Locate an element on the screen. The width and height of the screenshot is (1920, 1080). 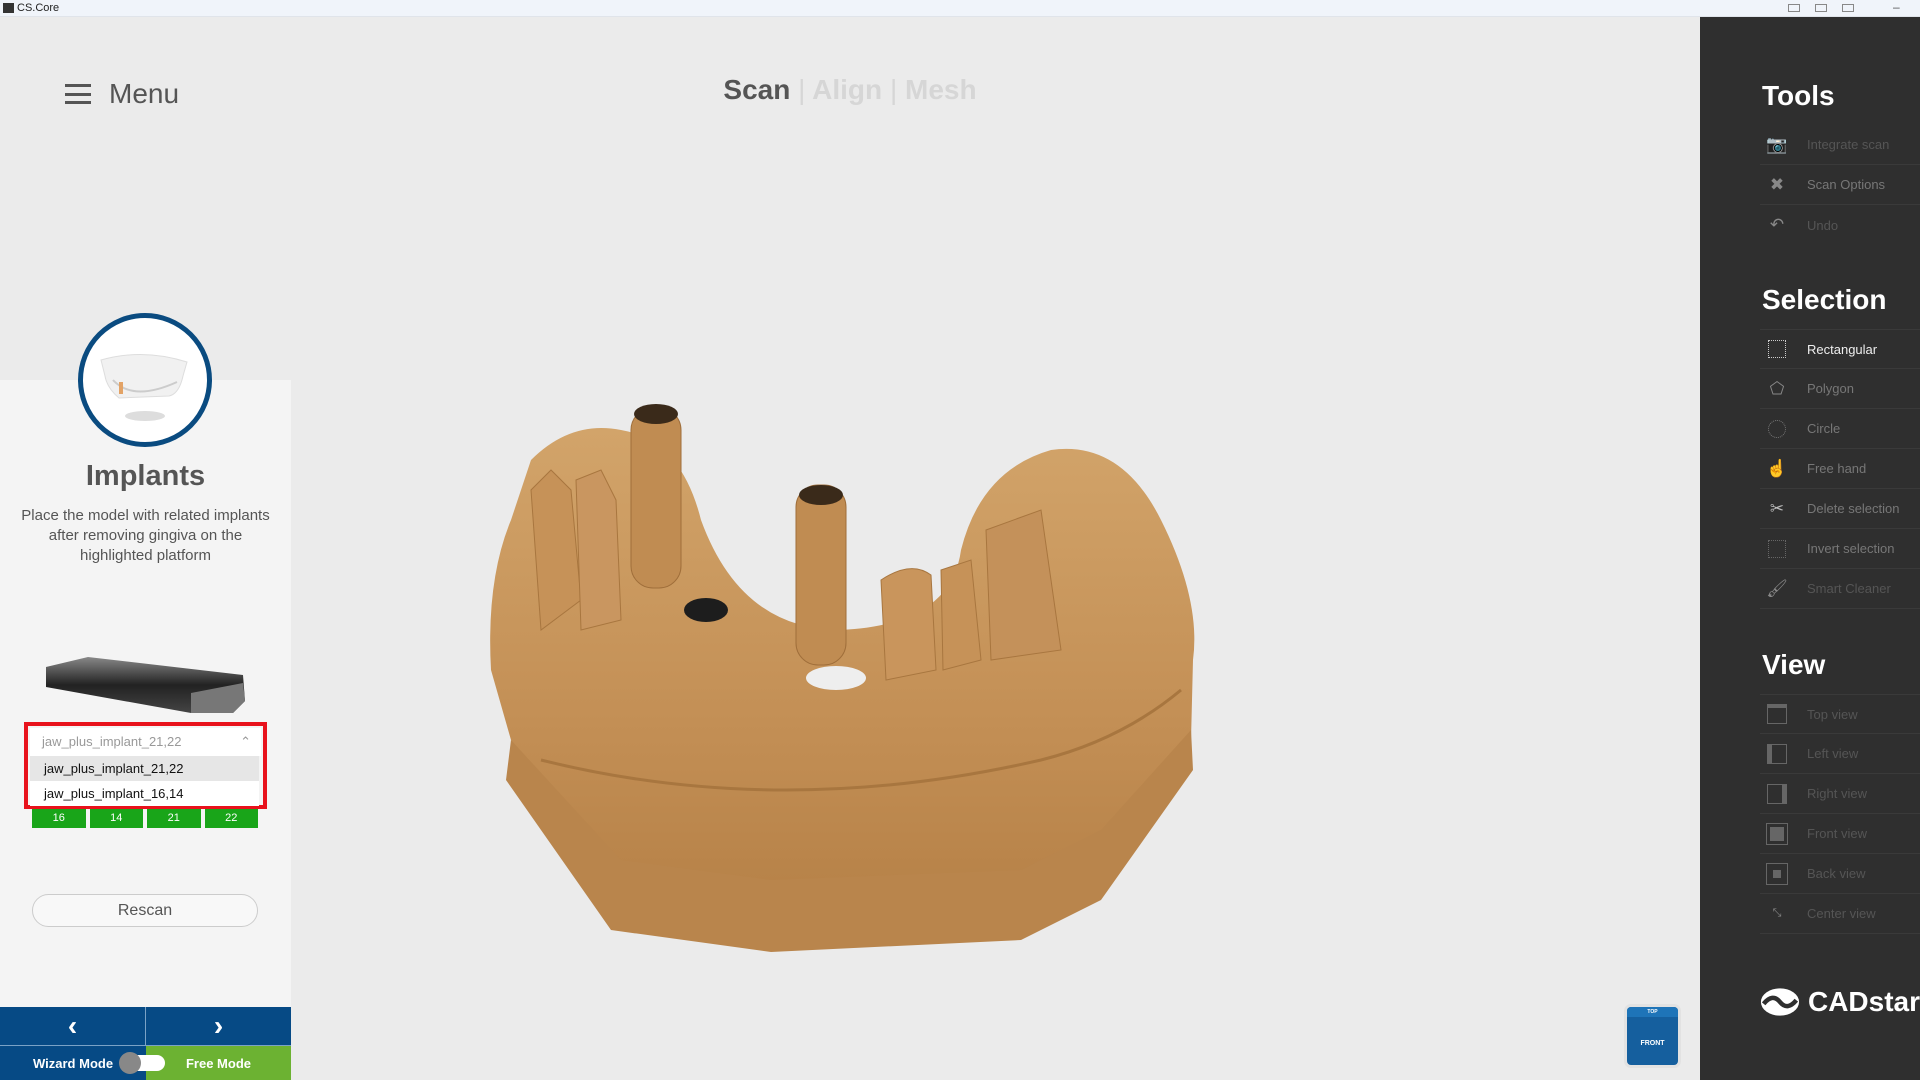
step-title: Implants is located at coordinates (145, 476).